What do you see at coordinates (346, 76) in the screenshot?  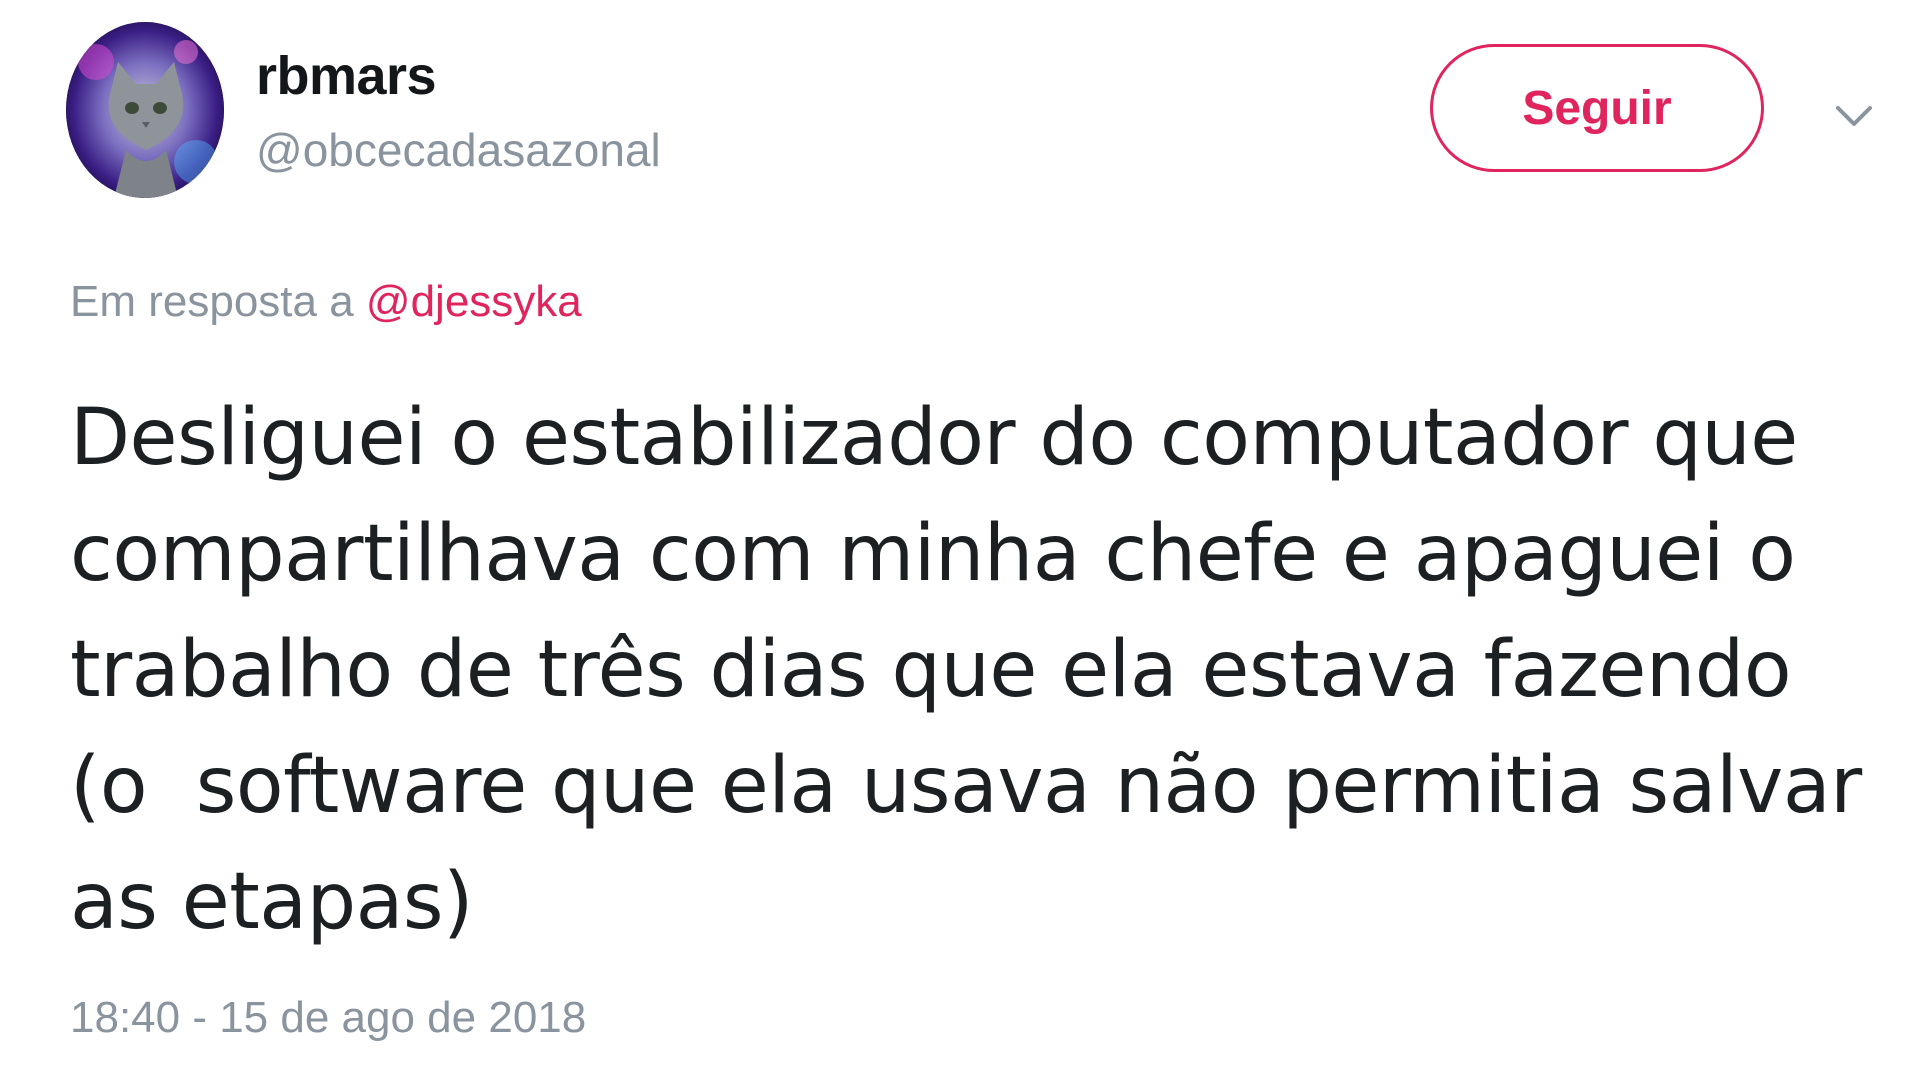 I see `user-display-name: rbmars` at bounding box center [346, 76].